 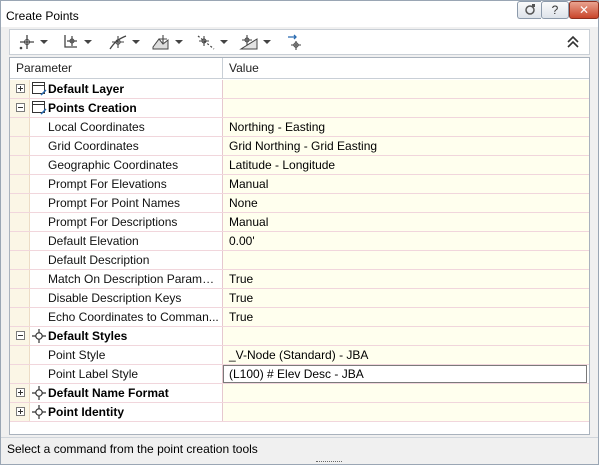 I want to click on double-chevron-up-icon, so click(x=573, y=41).